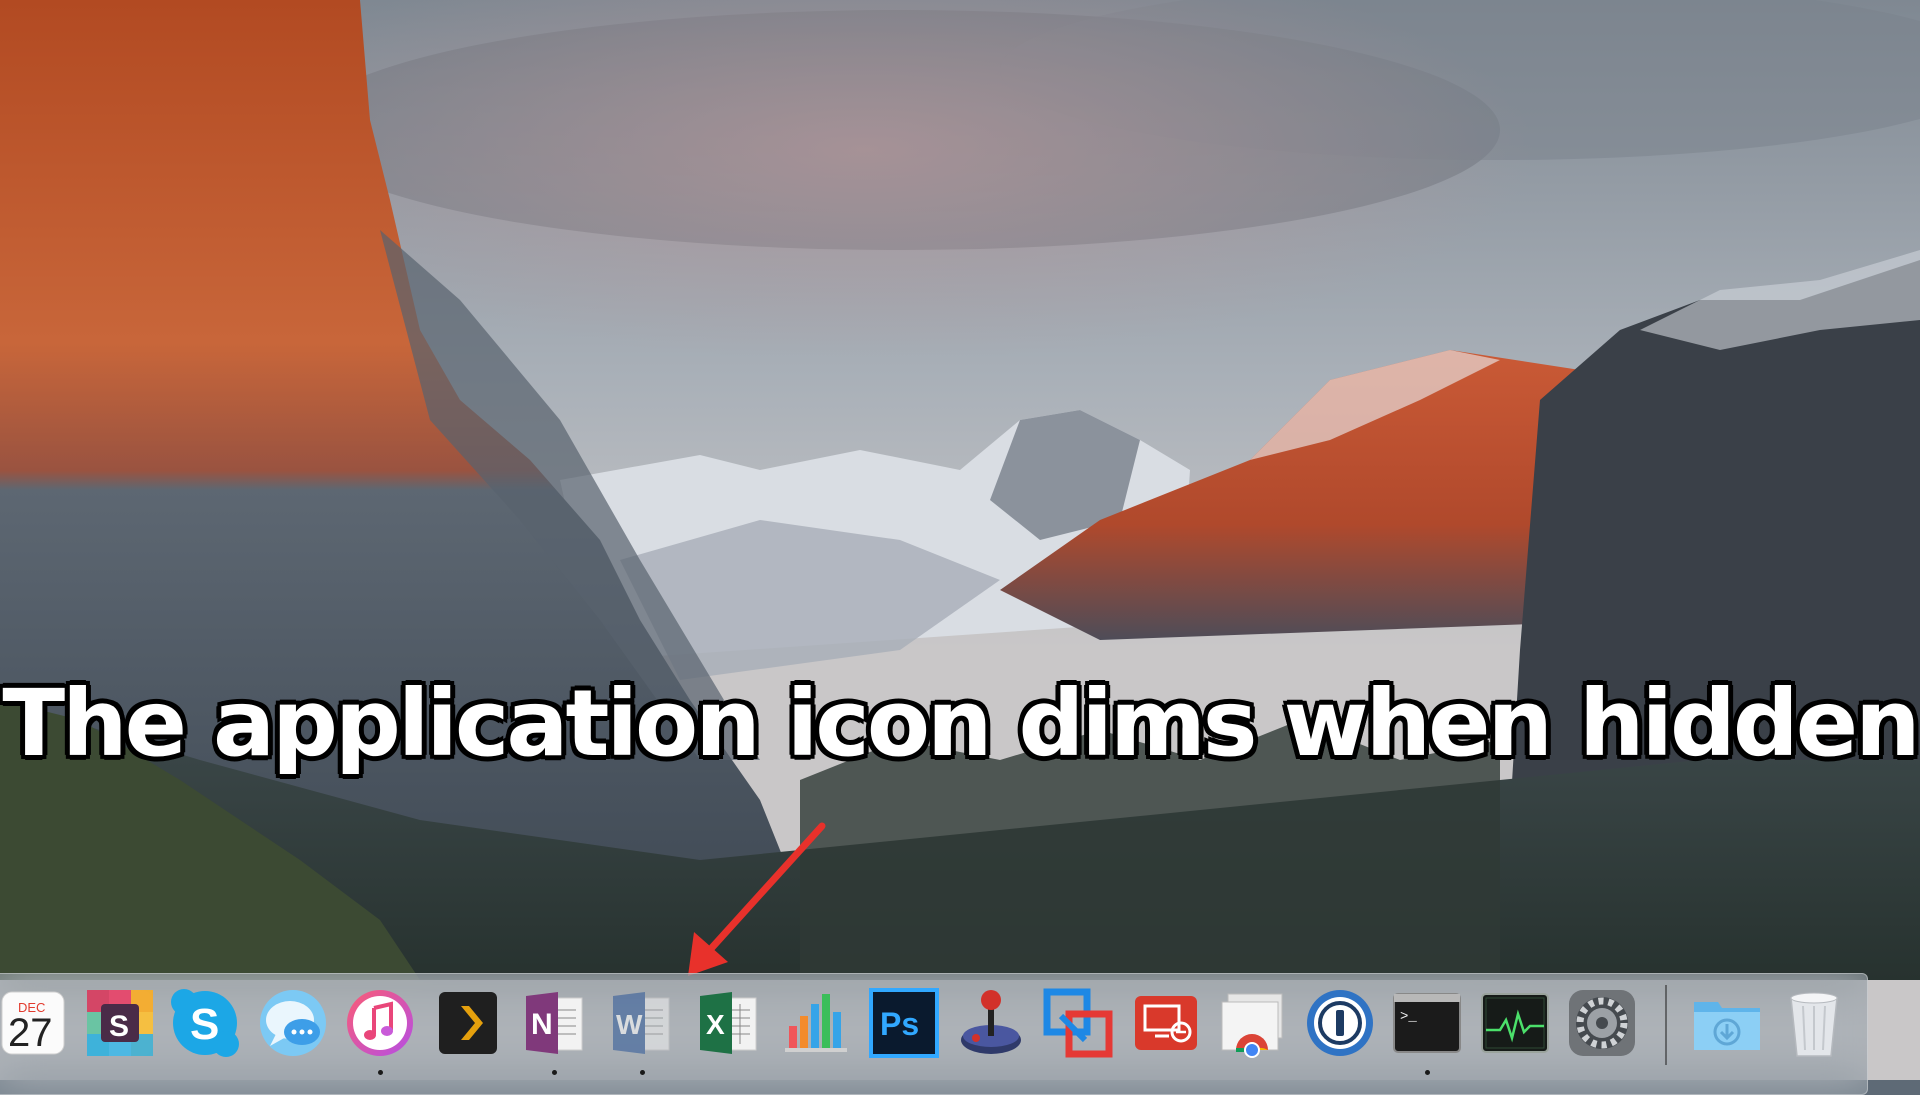 This screenshot has height=1095, width=1920. What do you see at coordinates (554, 1072) in the screenshot?
I see `running-indicator-onenote` at bounding box center [554, 1072].